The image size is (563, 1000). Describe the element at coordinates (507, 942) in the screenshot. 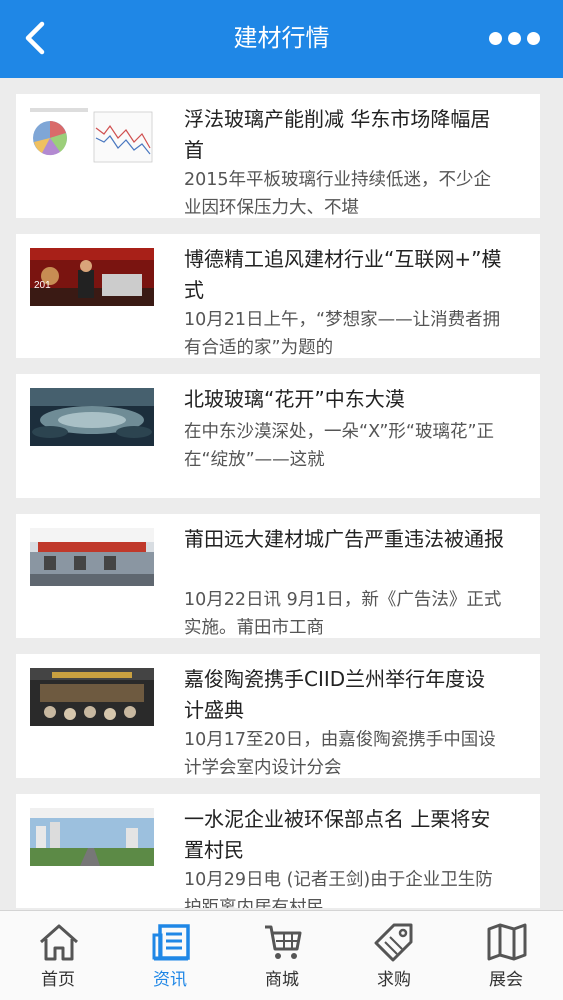

I see `map-icon` at that location.